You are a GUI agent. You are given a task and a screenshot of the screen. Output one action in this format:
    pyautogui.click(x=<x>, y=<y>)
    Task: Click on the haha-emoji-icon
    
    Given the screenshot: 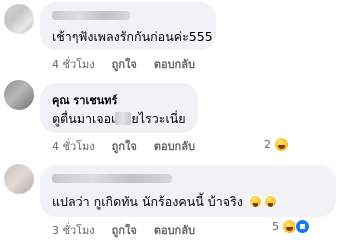 What is the action you would take?
    pyautogui.click(x=281, y=144)
    